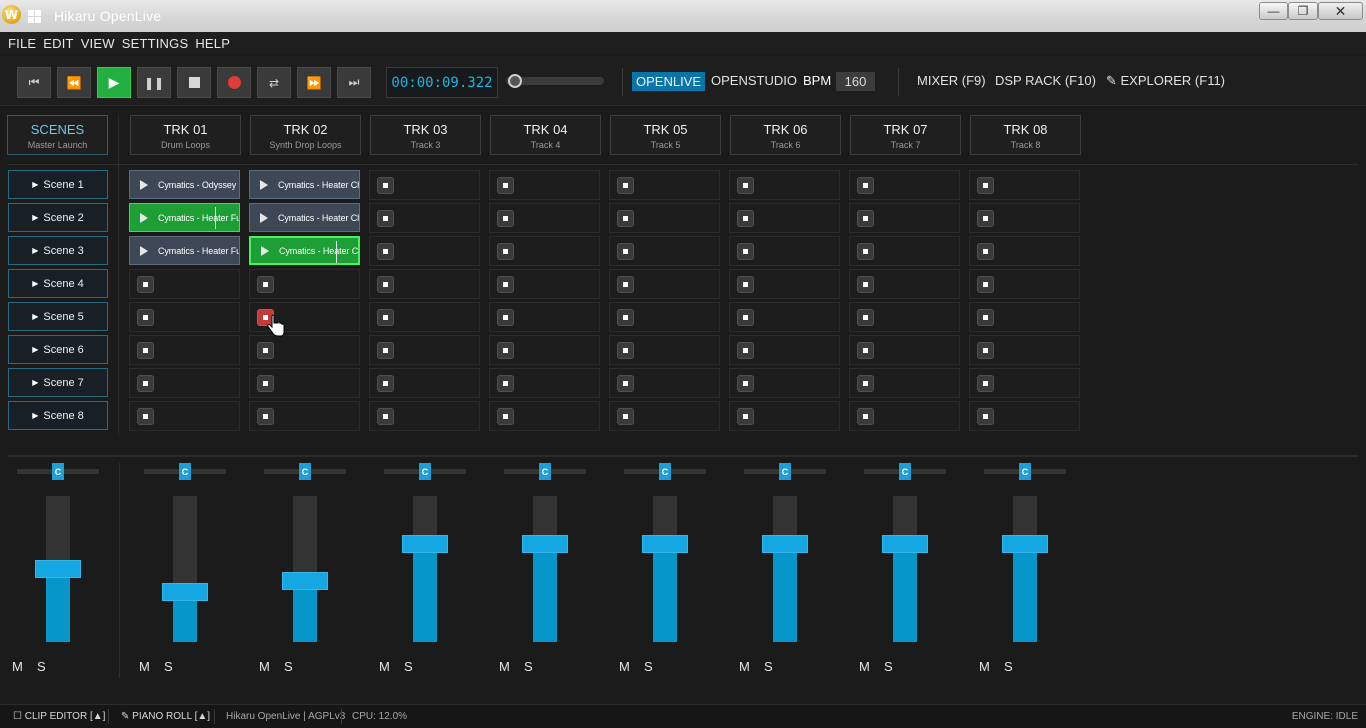 This screenshot has height=728, width=1366. What do you see at coordinates (1273, 11) in the screenshot?
I see `minimize-button: —` at bounding box center [1273, 11].